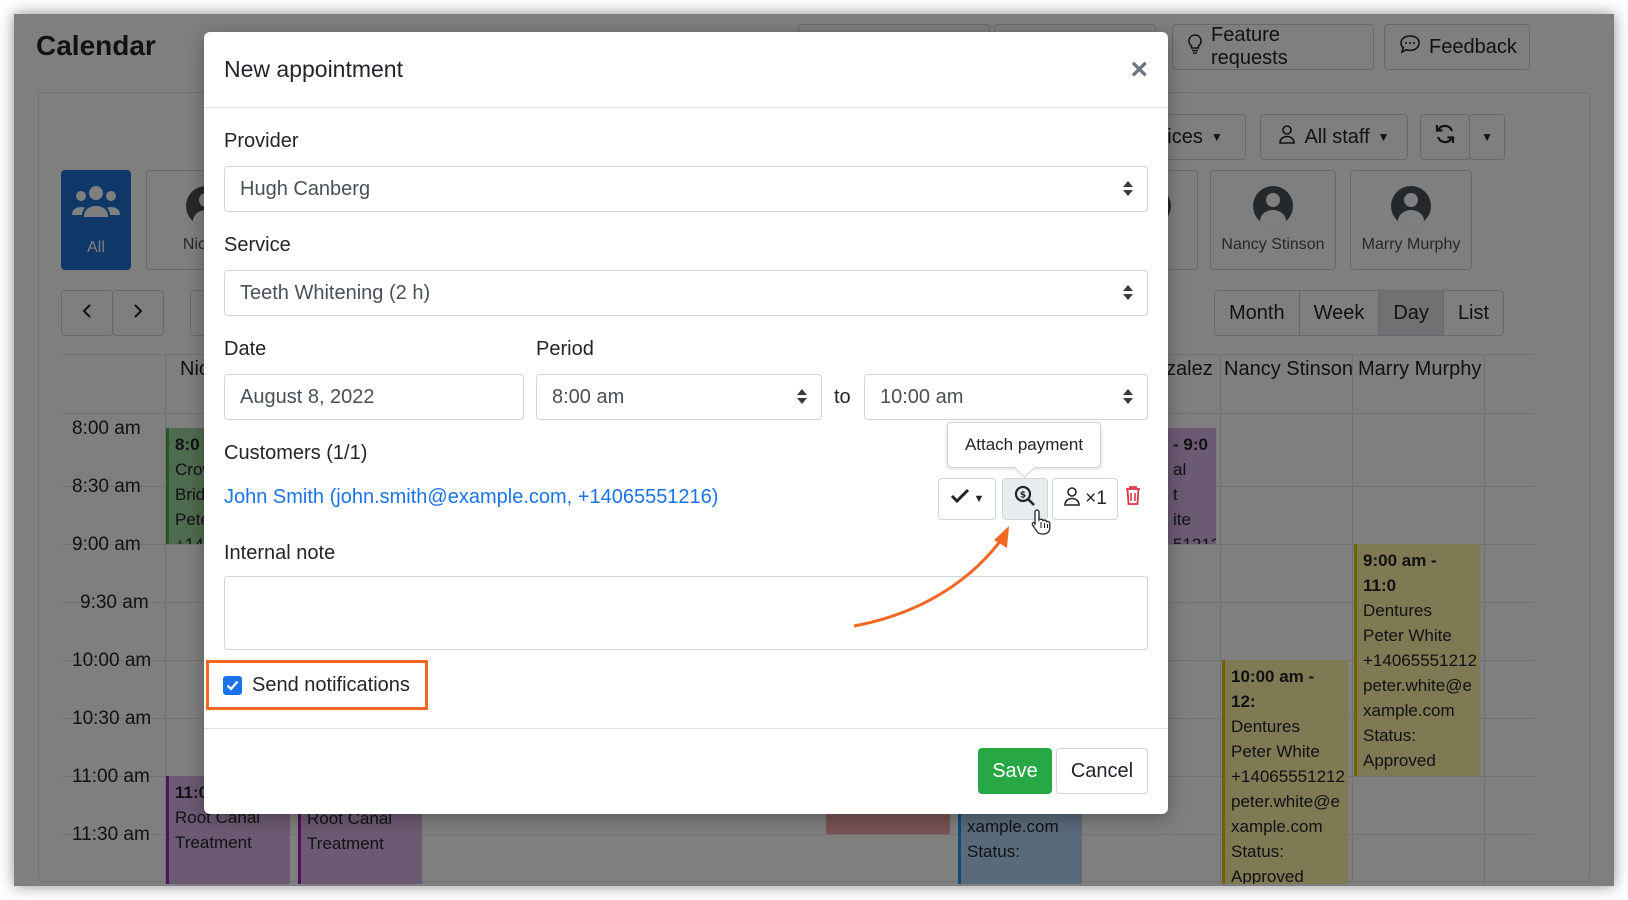 The image size is (1628, 900). I want to click on close-icon: ×, so click(1139, 69).